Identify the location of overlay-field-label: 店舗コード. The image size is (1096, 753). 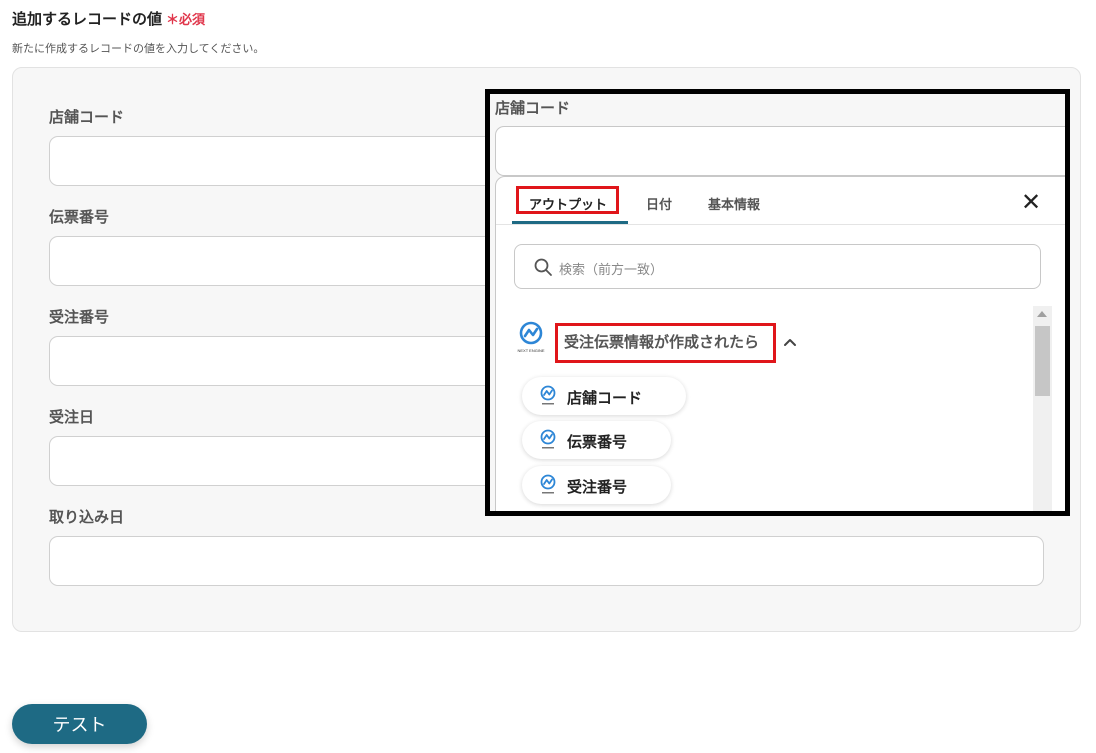
(533, 108).